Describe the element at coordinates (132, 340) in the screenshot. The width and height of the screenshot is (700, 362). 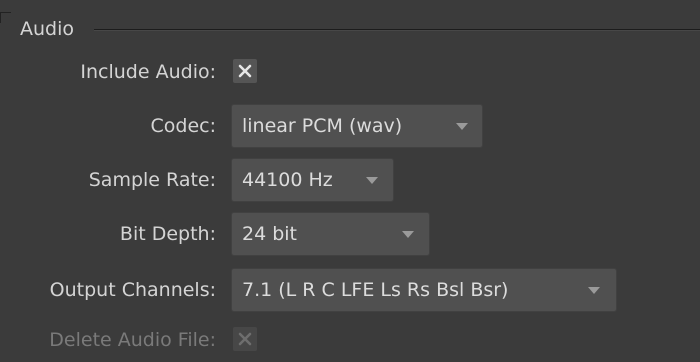
I see `delete-audio-file-label: Delete Audio File:` at that location.